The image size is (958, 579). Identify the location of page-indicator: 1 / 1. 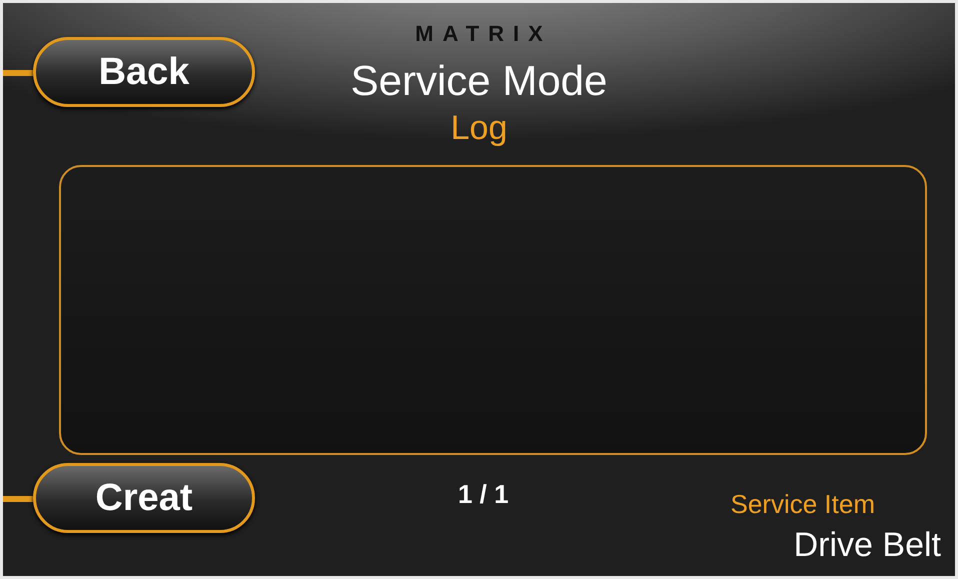
(483, 494).